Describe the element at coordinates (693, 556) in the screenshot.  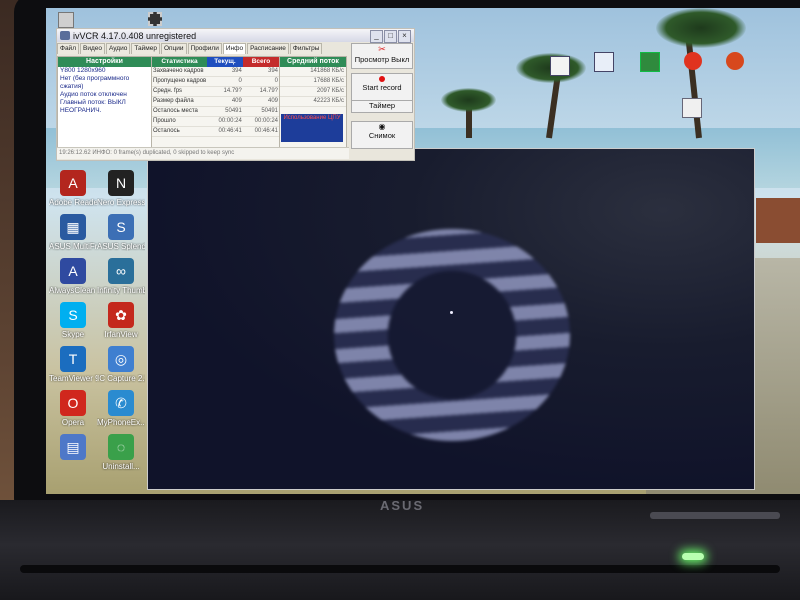
I see `power-led` at that location.